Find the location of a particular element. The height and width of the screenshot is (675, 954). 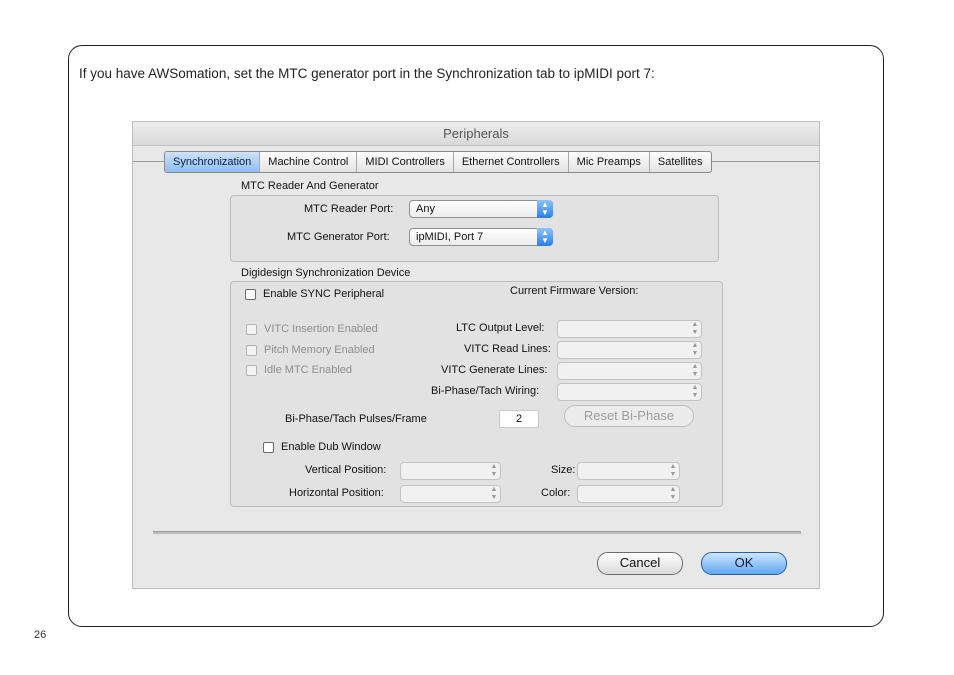

vitc-generate-popup: ▲ ▼ is located at coordinates (629, 371).